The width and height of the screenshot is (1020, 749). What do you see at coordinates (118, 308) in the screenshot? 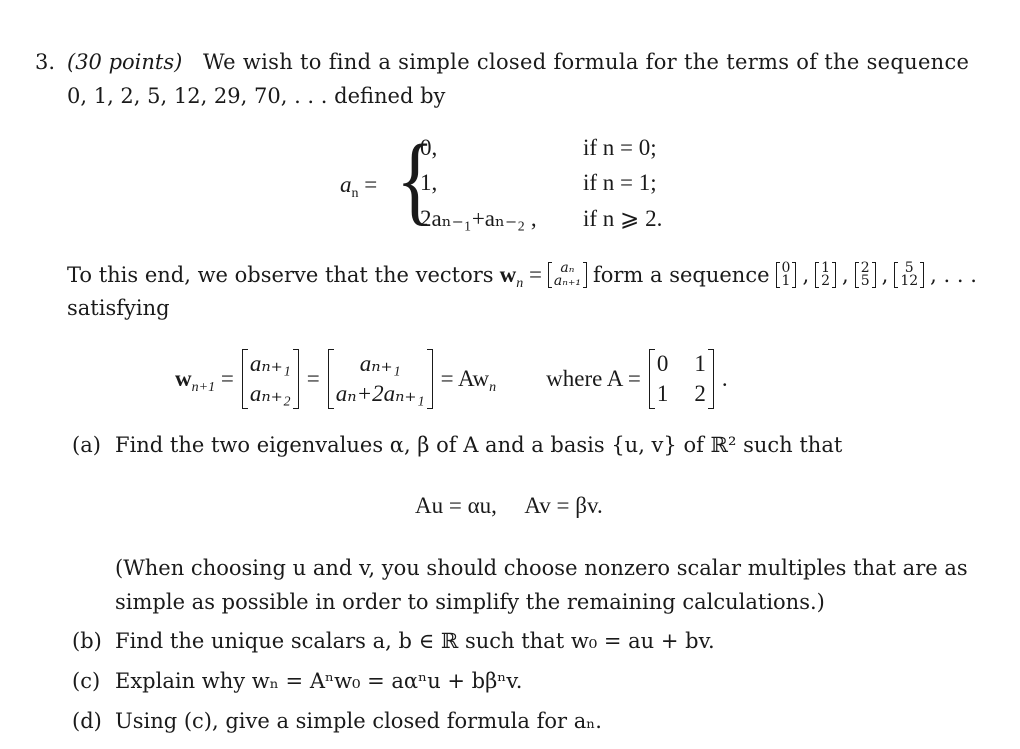
I see `satisfying-text: satisfying` at bounding box center [118, 308].